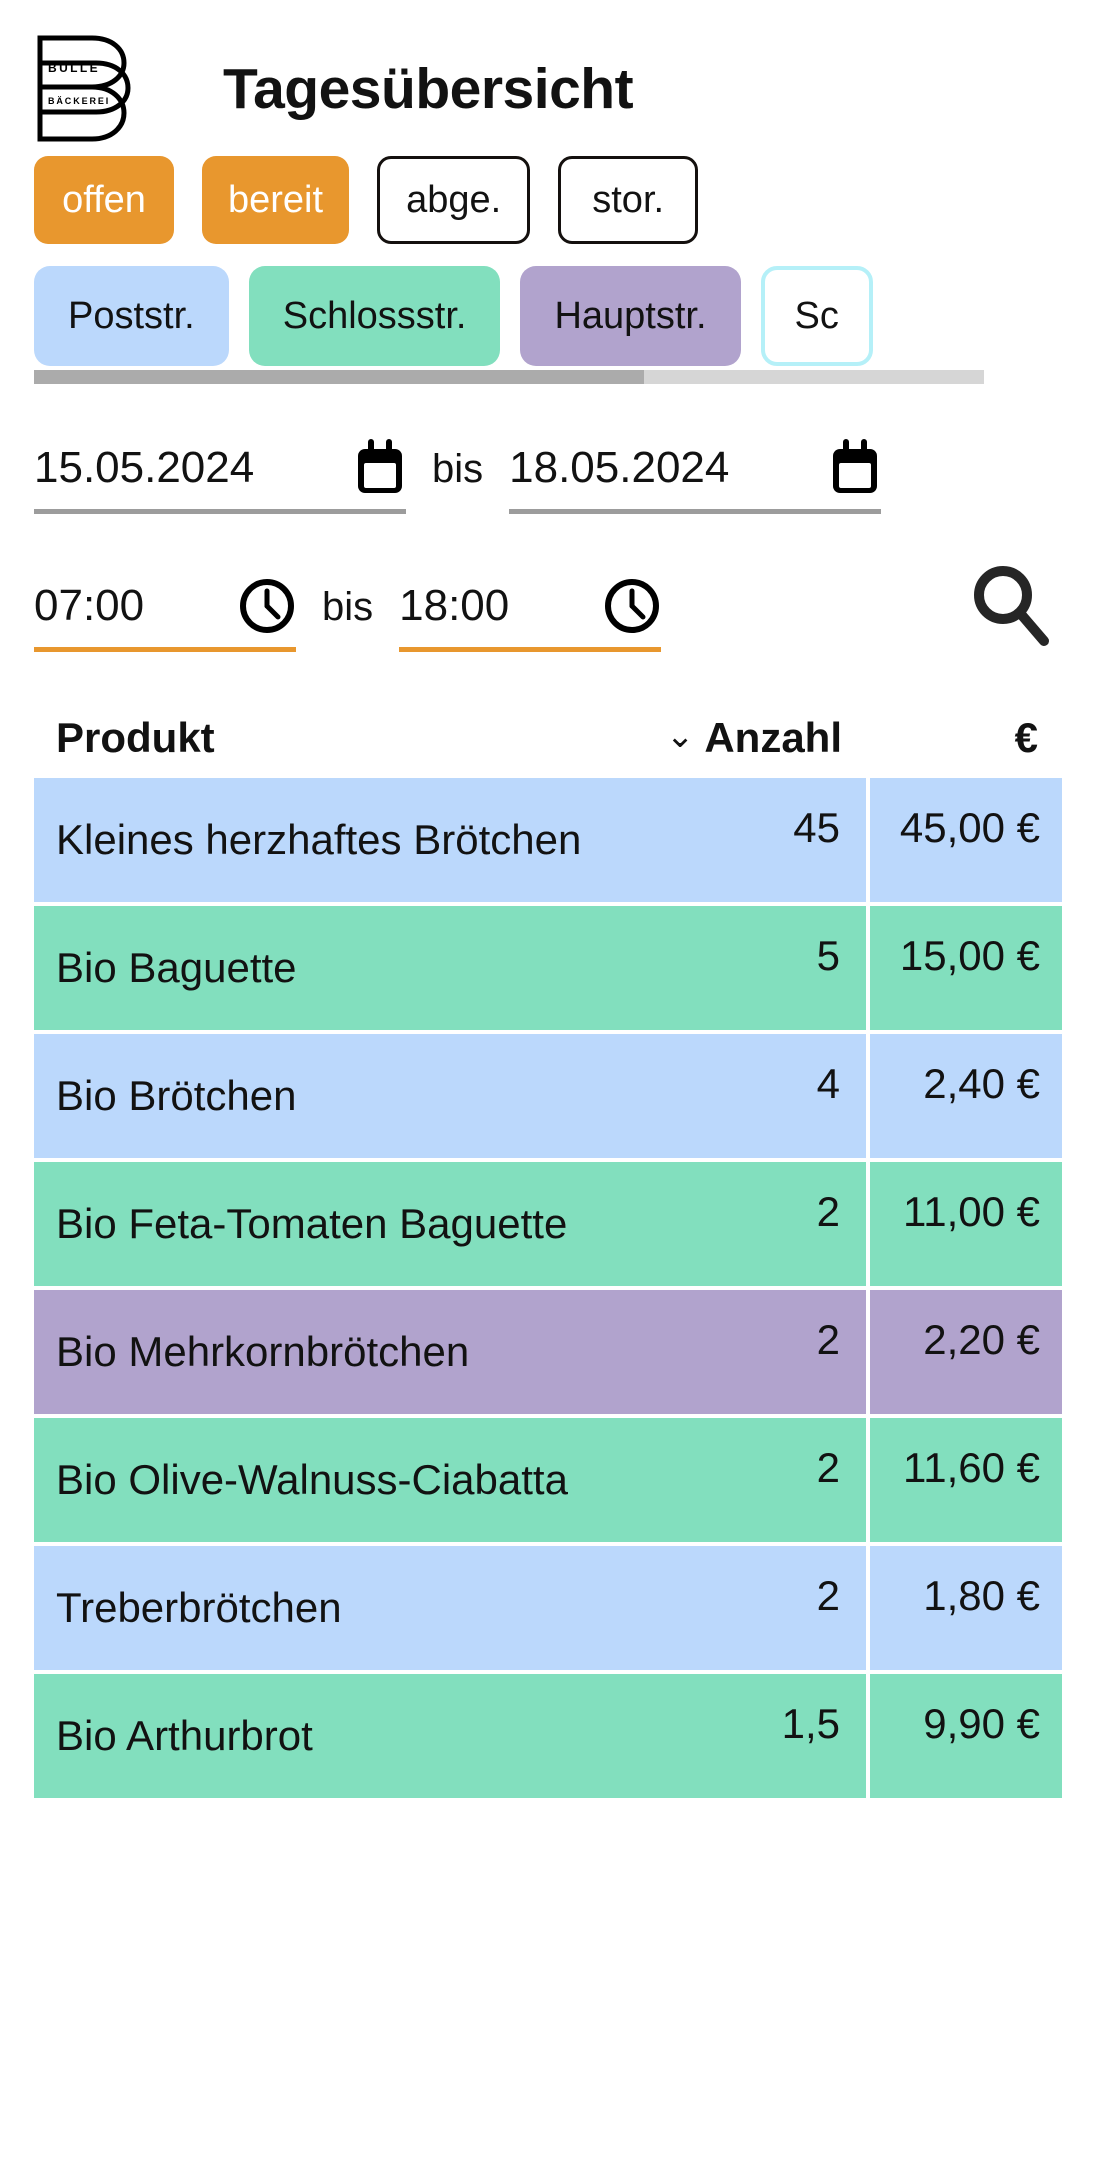  What do you see at coordinates (964, 1352) in the screenshot?
I see `cell-price: 2,20 €` at bounding box center [964, 1352].